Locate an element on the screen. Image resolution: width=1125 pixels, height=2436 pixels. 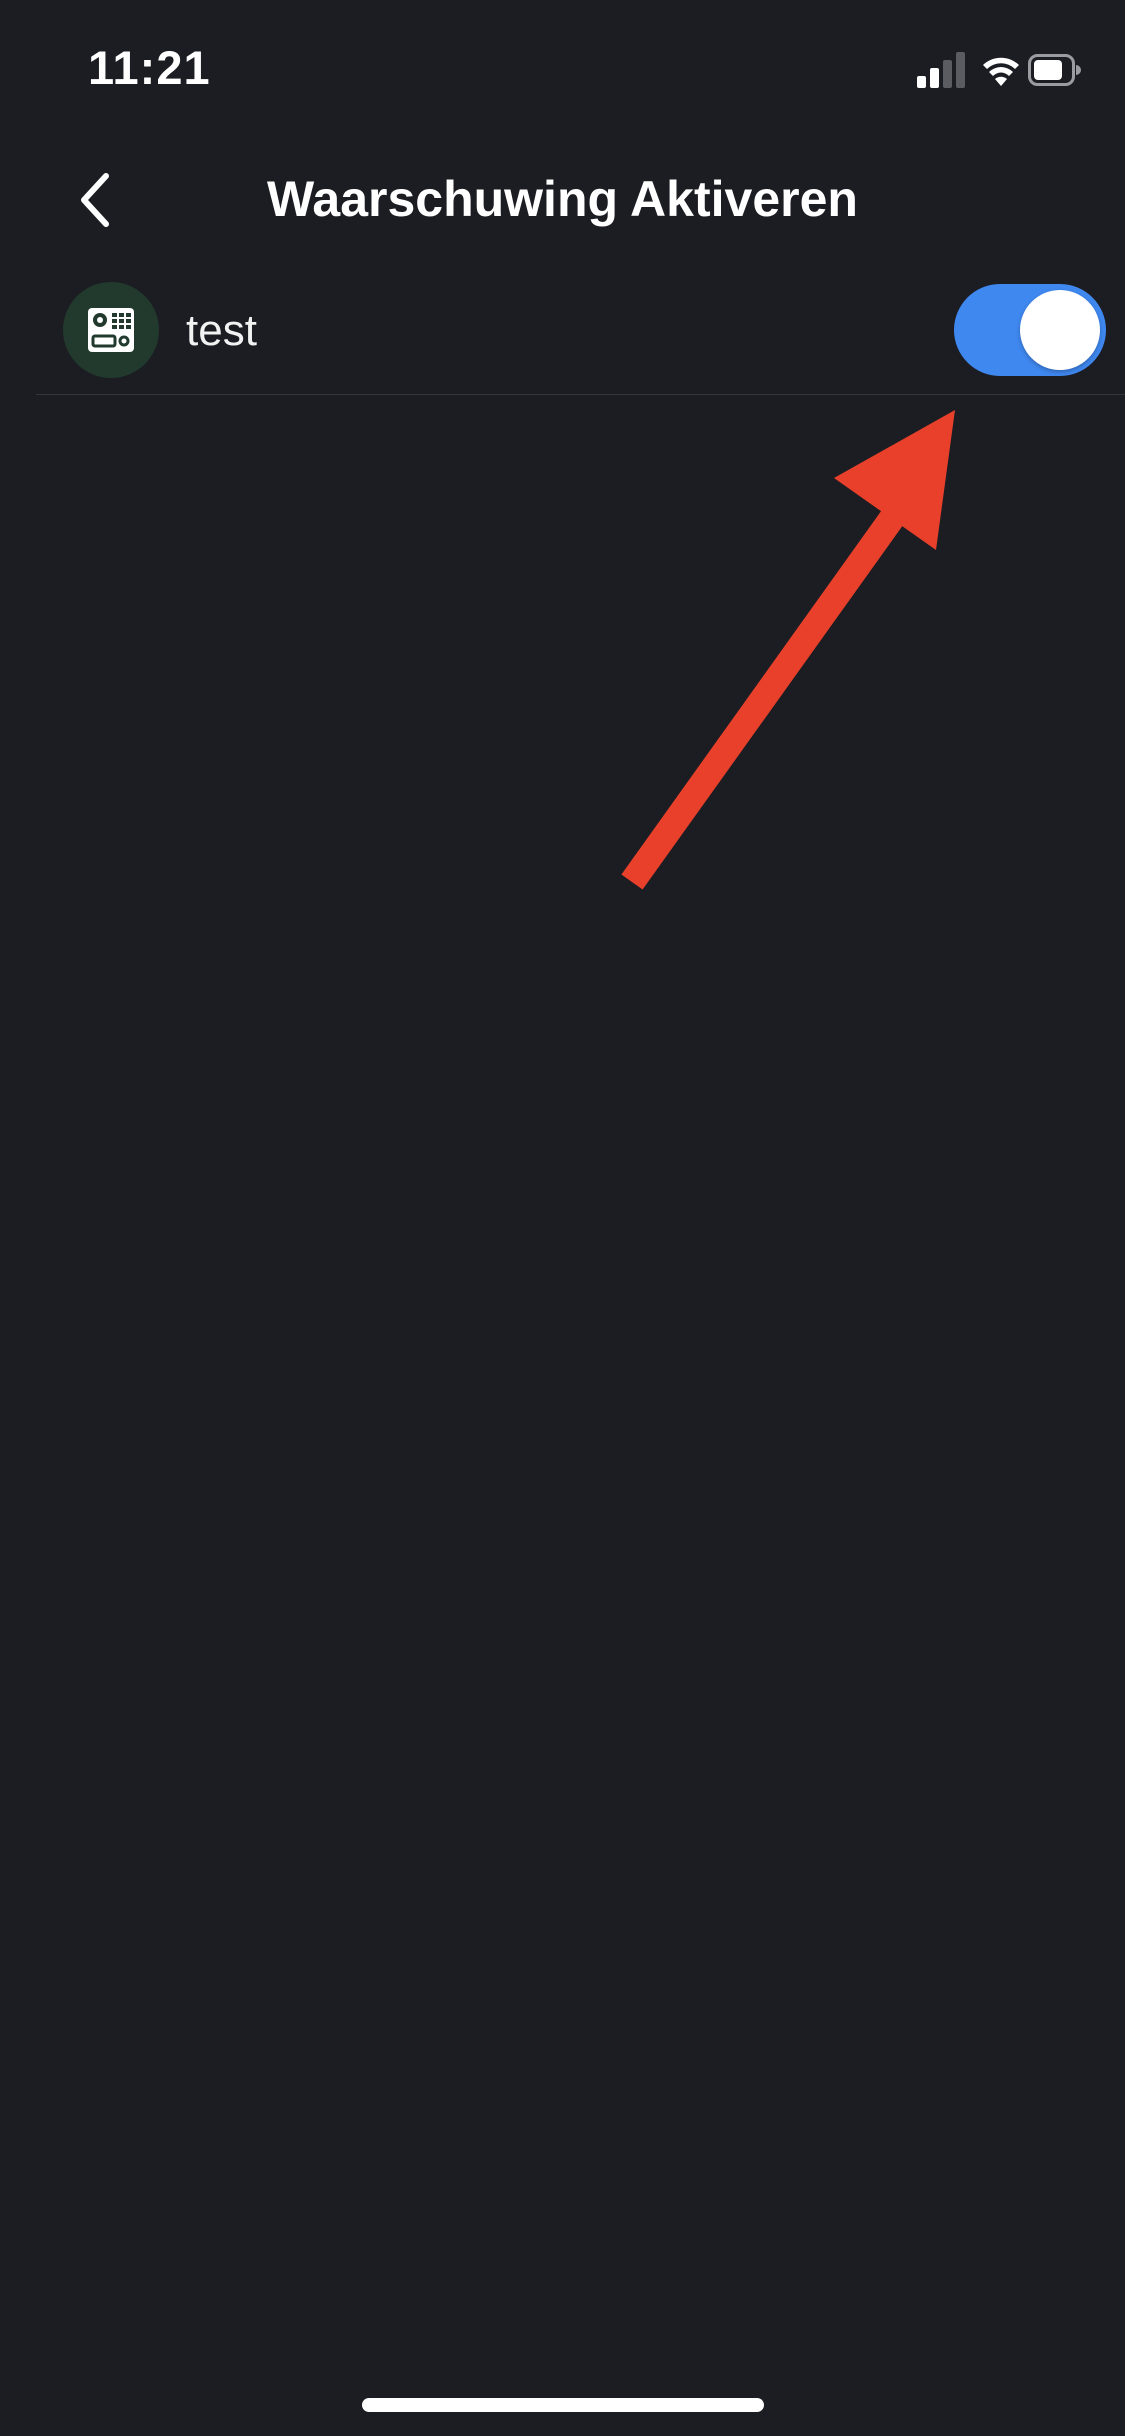
status-icons is located at coordinates (981, 70).